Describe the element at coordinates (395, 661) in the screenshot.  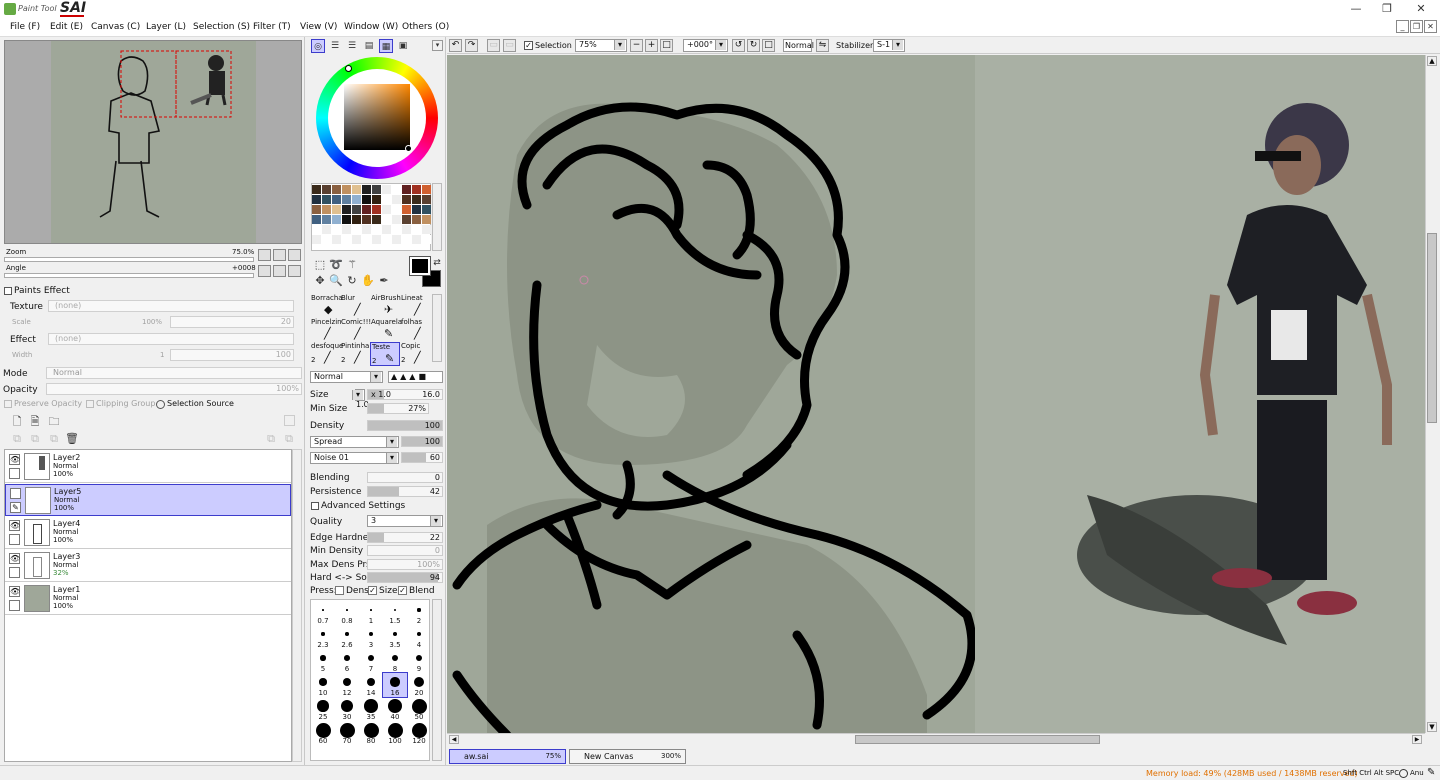
I see `brush-size-8: 8` at that location.